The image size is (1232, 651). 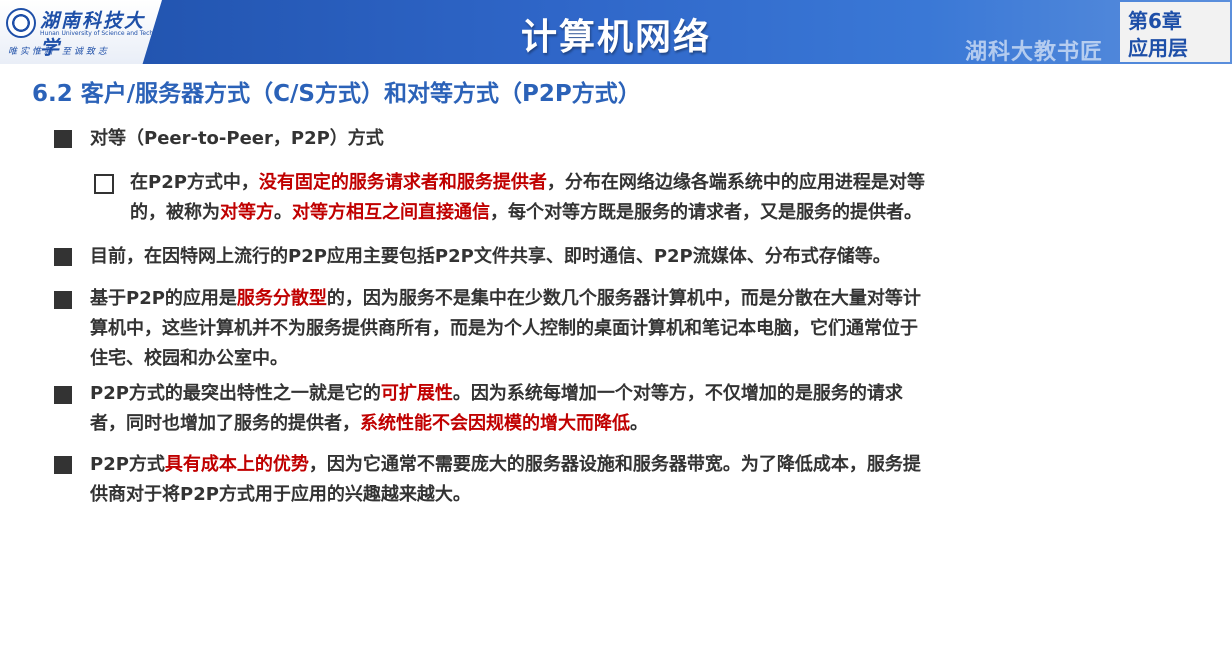 What do you see at coordinates (623, 298) in the screenshot?
I see `text-run: 的，因为服务不是集中在少数几个服务器计算机中，而是分散在大量对等计` at bounding box center [623, 298].